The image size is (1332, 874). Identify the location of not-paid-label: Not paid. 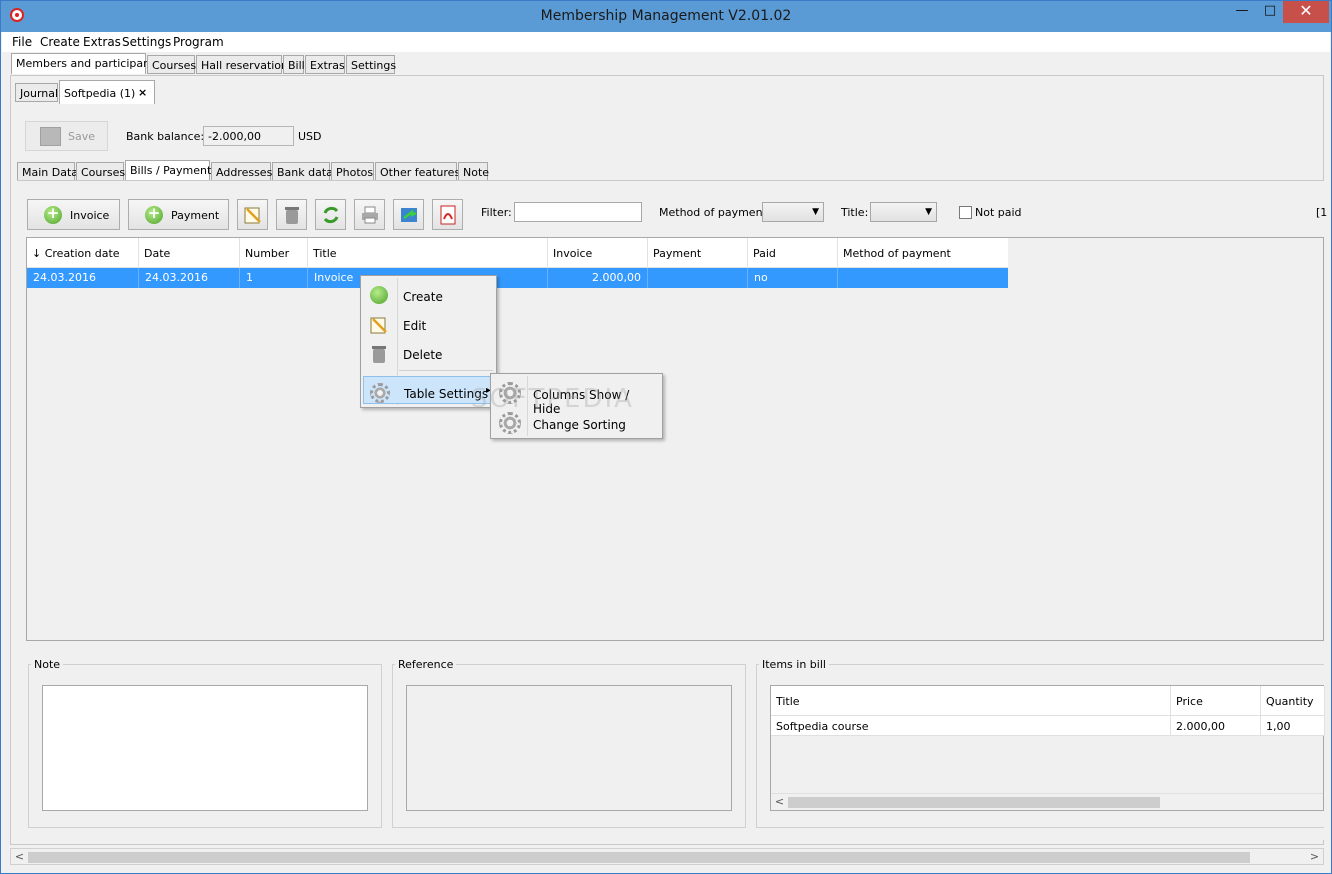
(998, 212).